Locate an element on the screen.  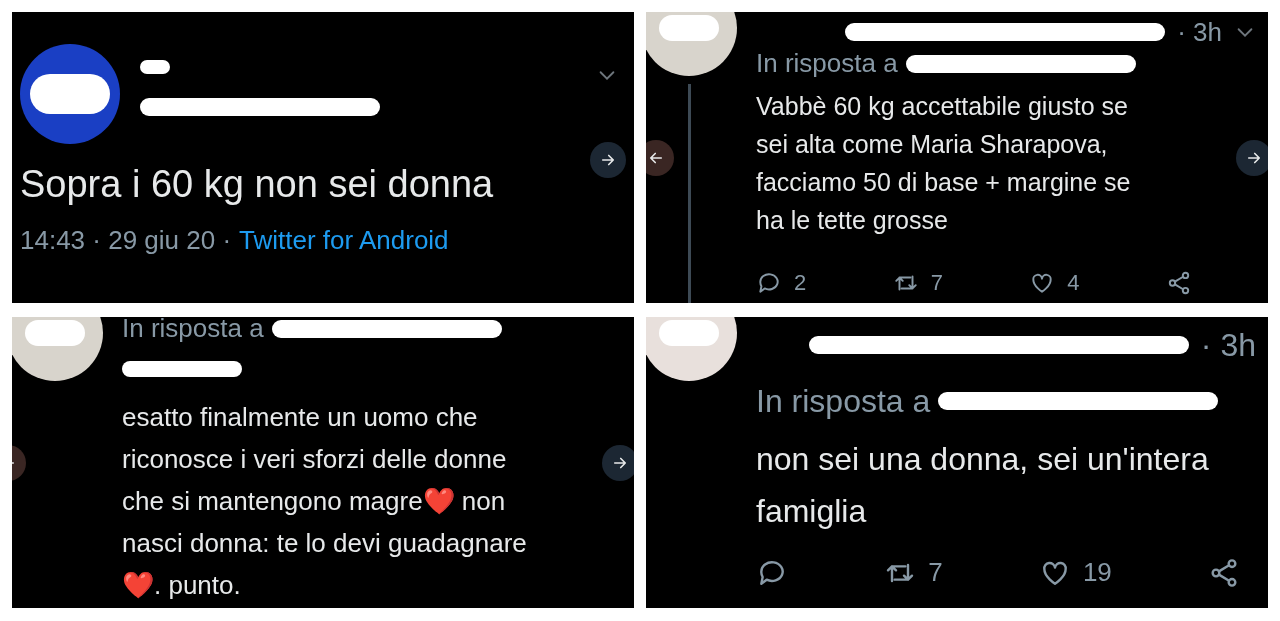
source-link: Twitter for Android is located at coordinates (344, 240).